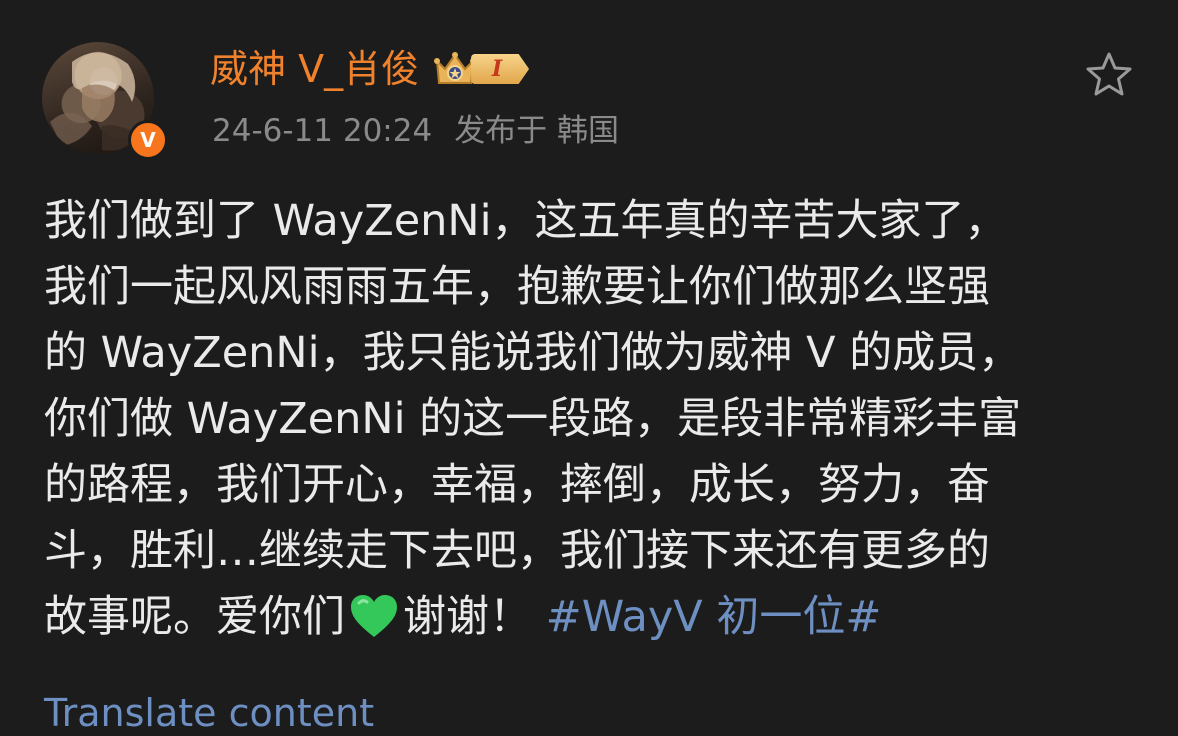  What do you see at coordinates (455, 69) in the screenshot?
I see `crown-icon` at bounding box center [455, 69].